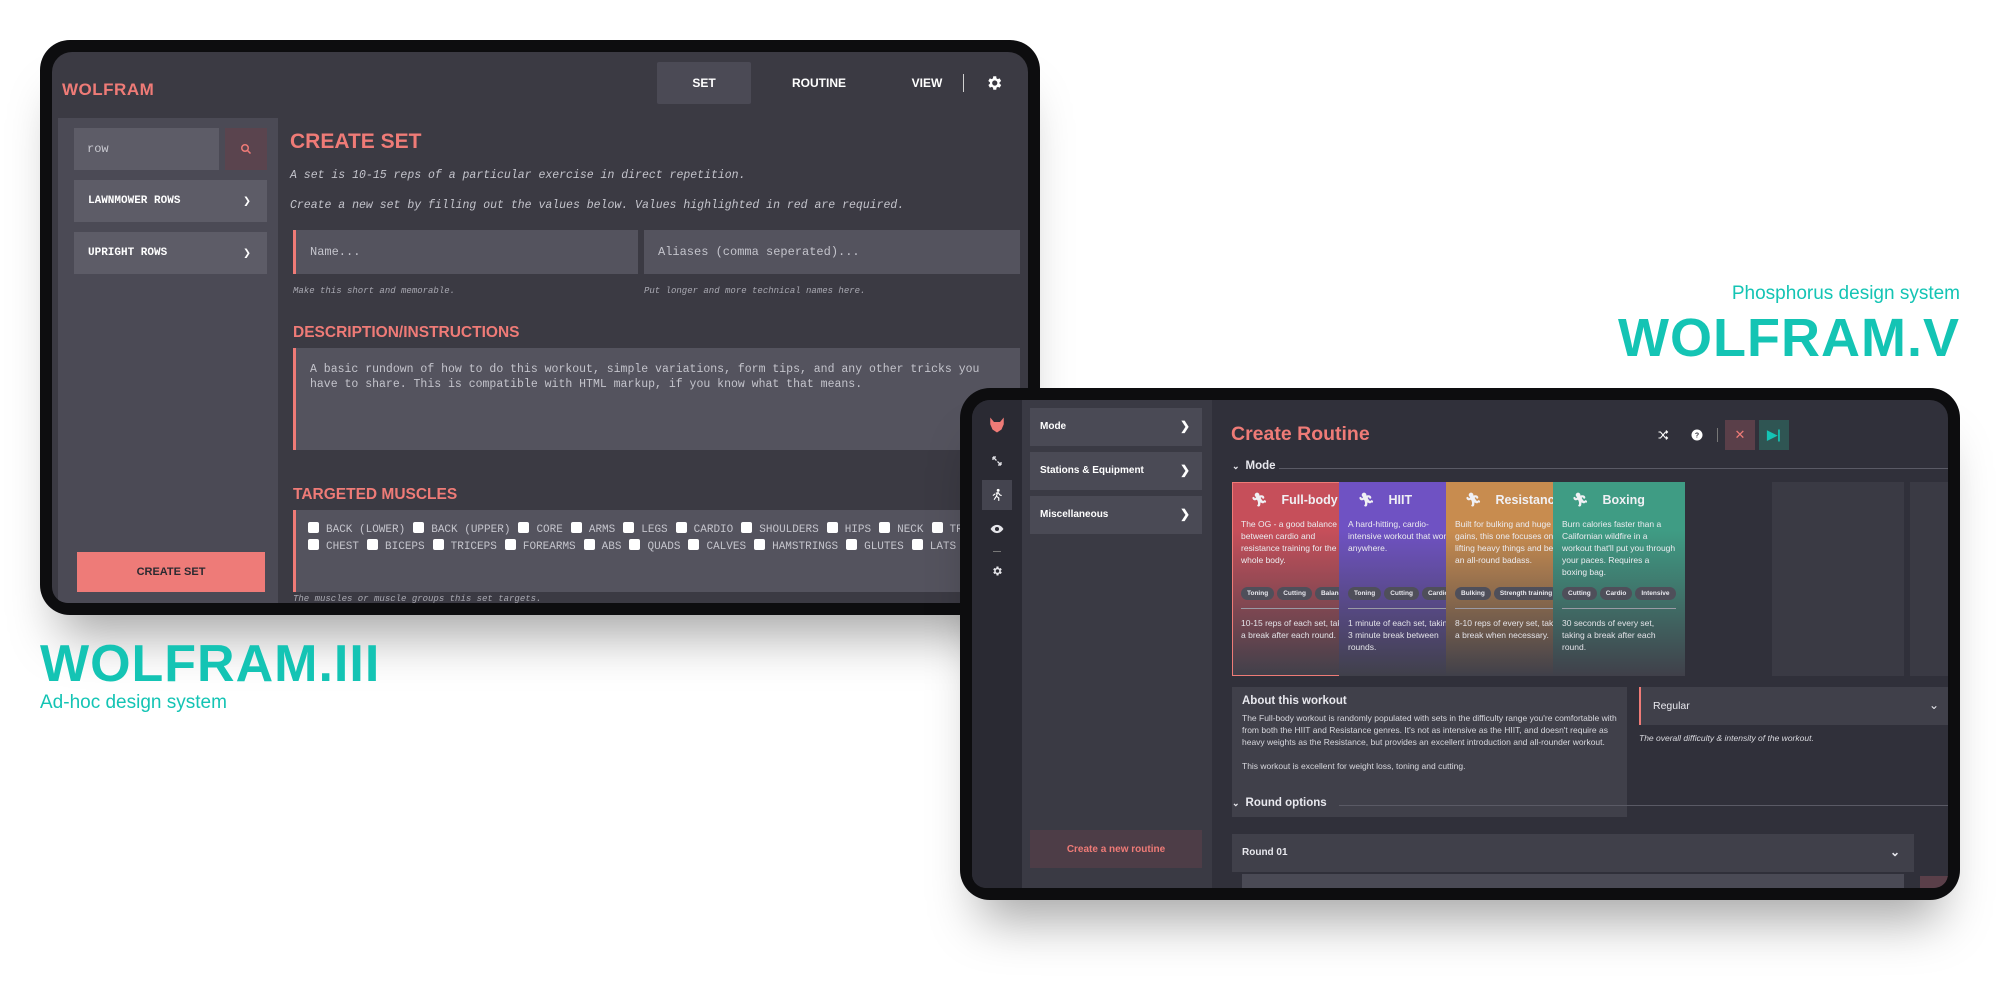 The height and width of the screenshot is (1000, 2000). Describe the element at coordinates (602, 530) in the screenshot. I see `muscle-label: ARMS` at that location.